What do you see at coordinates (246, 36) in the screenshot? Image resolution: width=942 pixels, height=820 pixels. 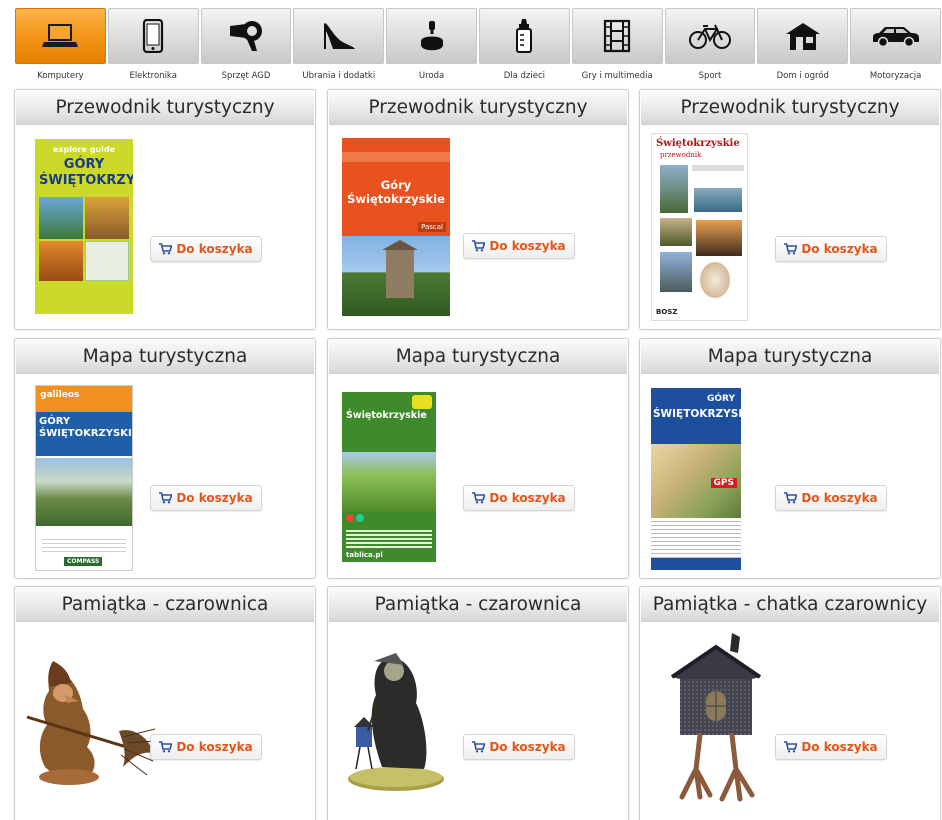 I see `hairdryer-icon` at bounding box center [246, 36].